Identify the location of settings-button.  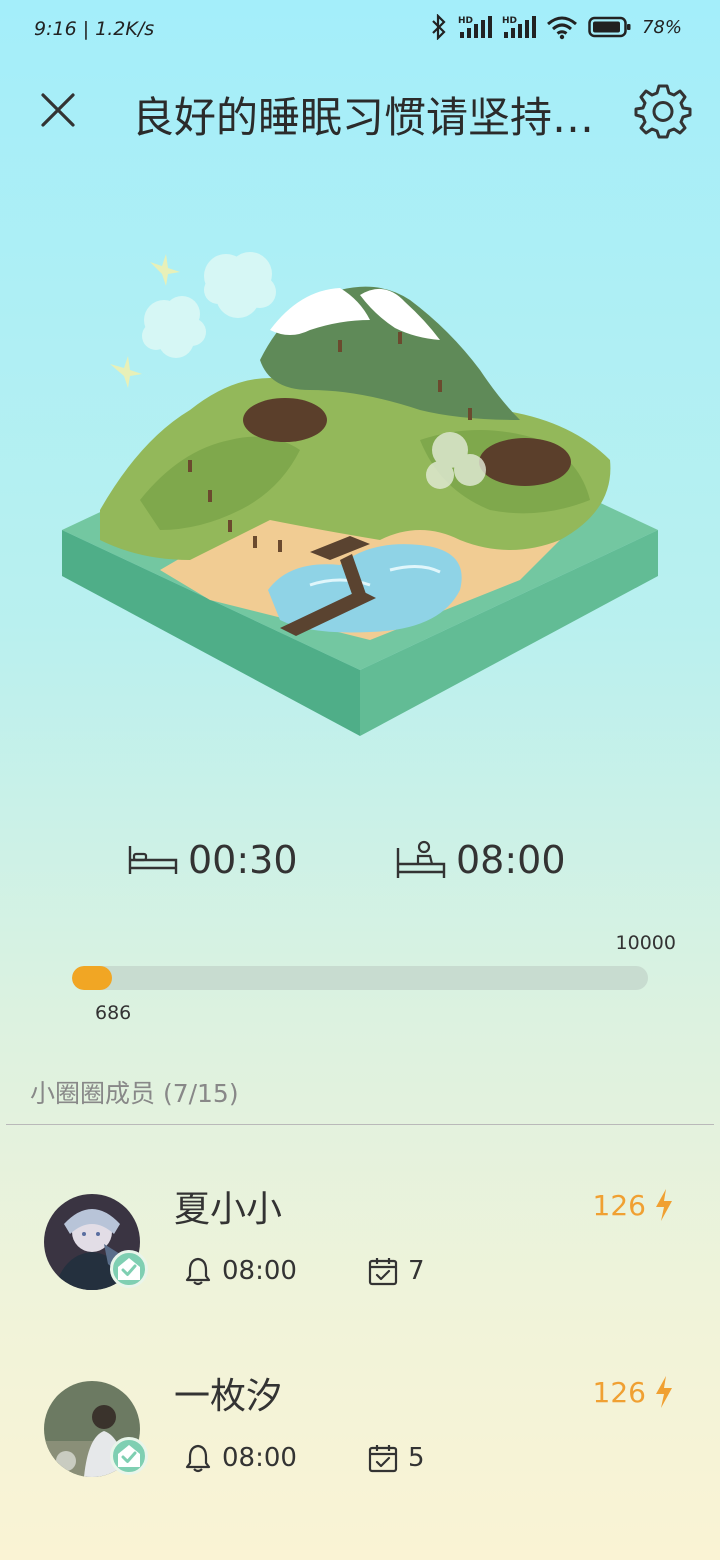
(663, 111).